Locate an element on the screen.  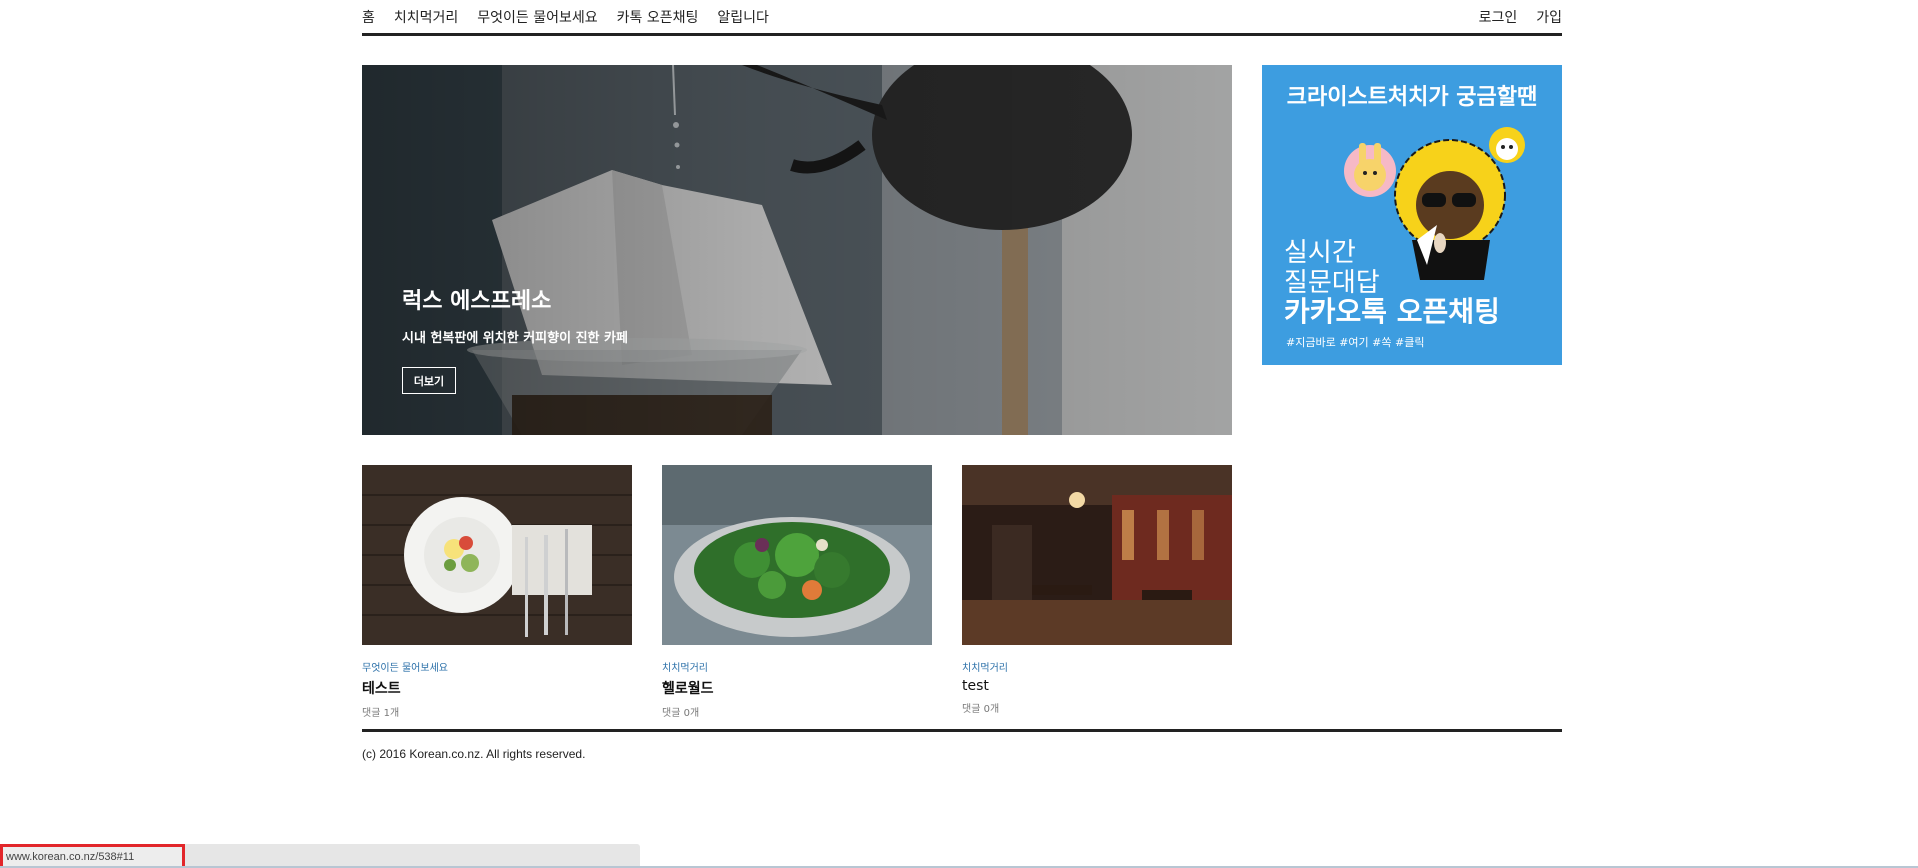
nav-item-ask-anything: 무엇이든 물어보세요 is located at coordinates (537, 17).